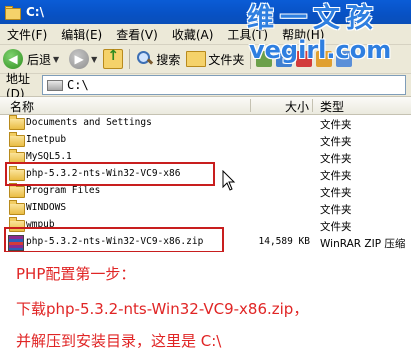  What do you see at coordinates (224, 85) in the screenshot?
I see `address-input: C:\` at bounding box center [224, 85].